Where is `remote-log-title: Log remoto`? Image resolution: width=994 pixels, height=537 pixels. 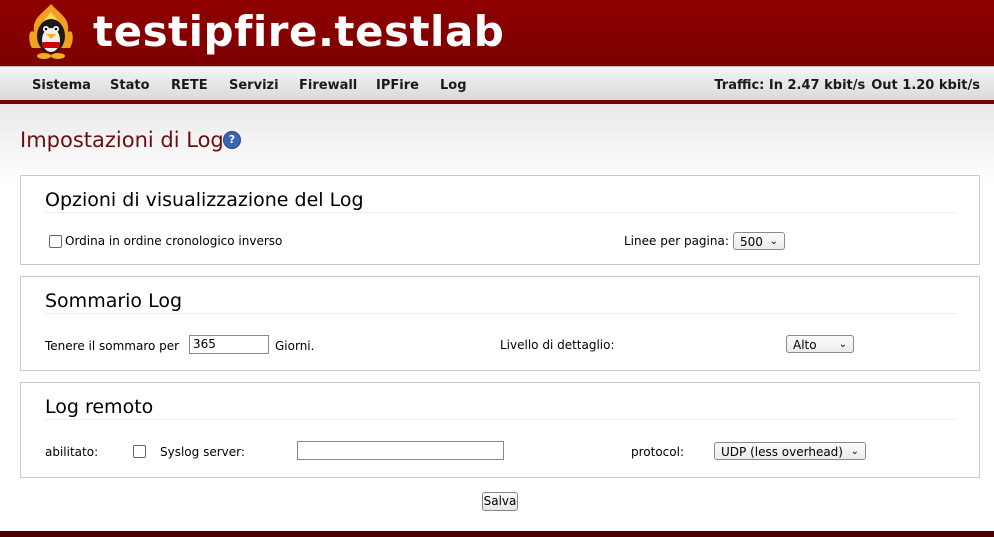 remote-log-title: Log remoto is located at coordinates (99, 407).